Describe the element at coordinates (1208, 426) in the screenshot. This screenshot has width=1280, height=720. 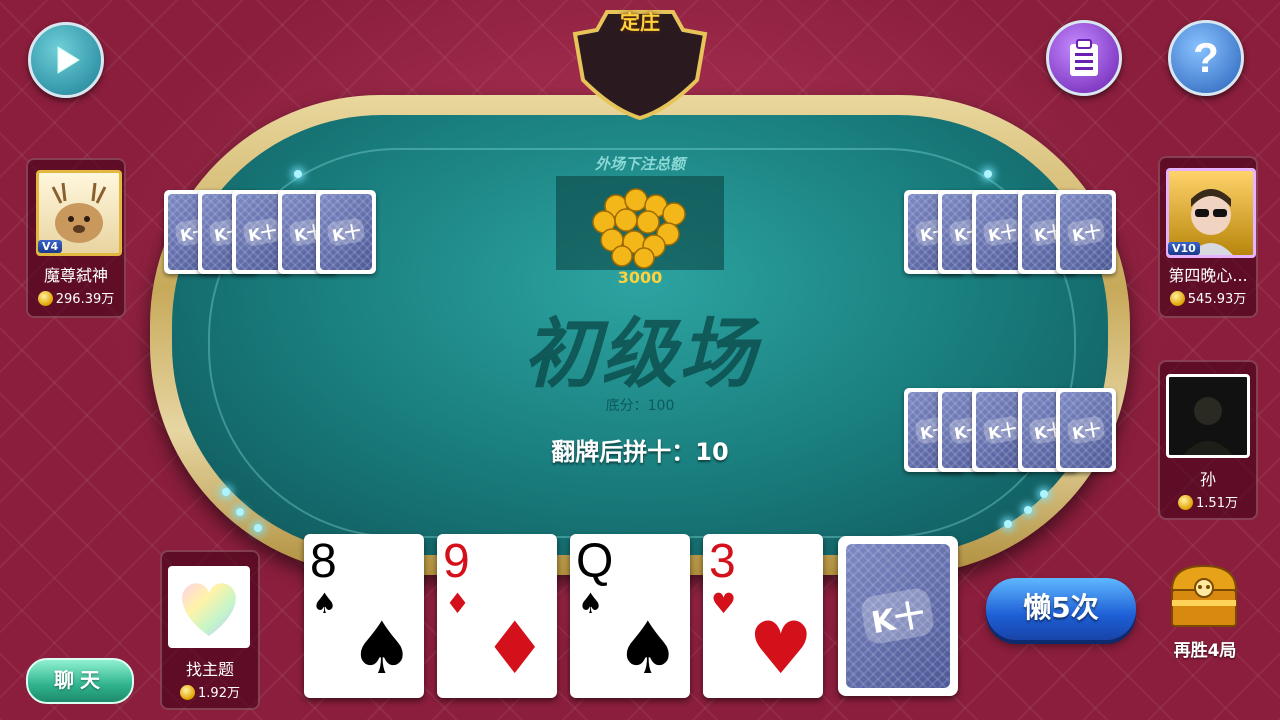
I see `dark-avatar-icon` at that location.